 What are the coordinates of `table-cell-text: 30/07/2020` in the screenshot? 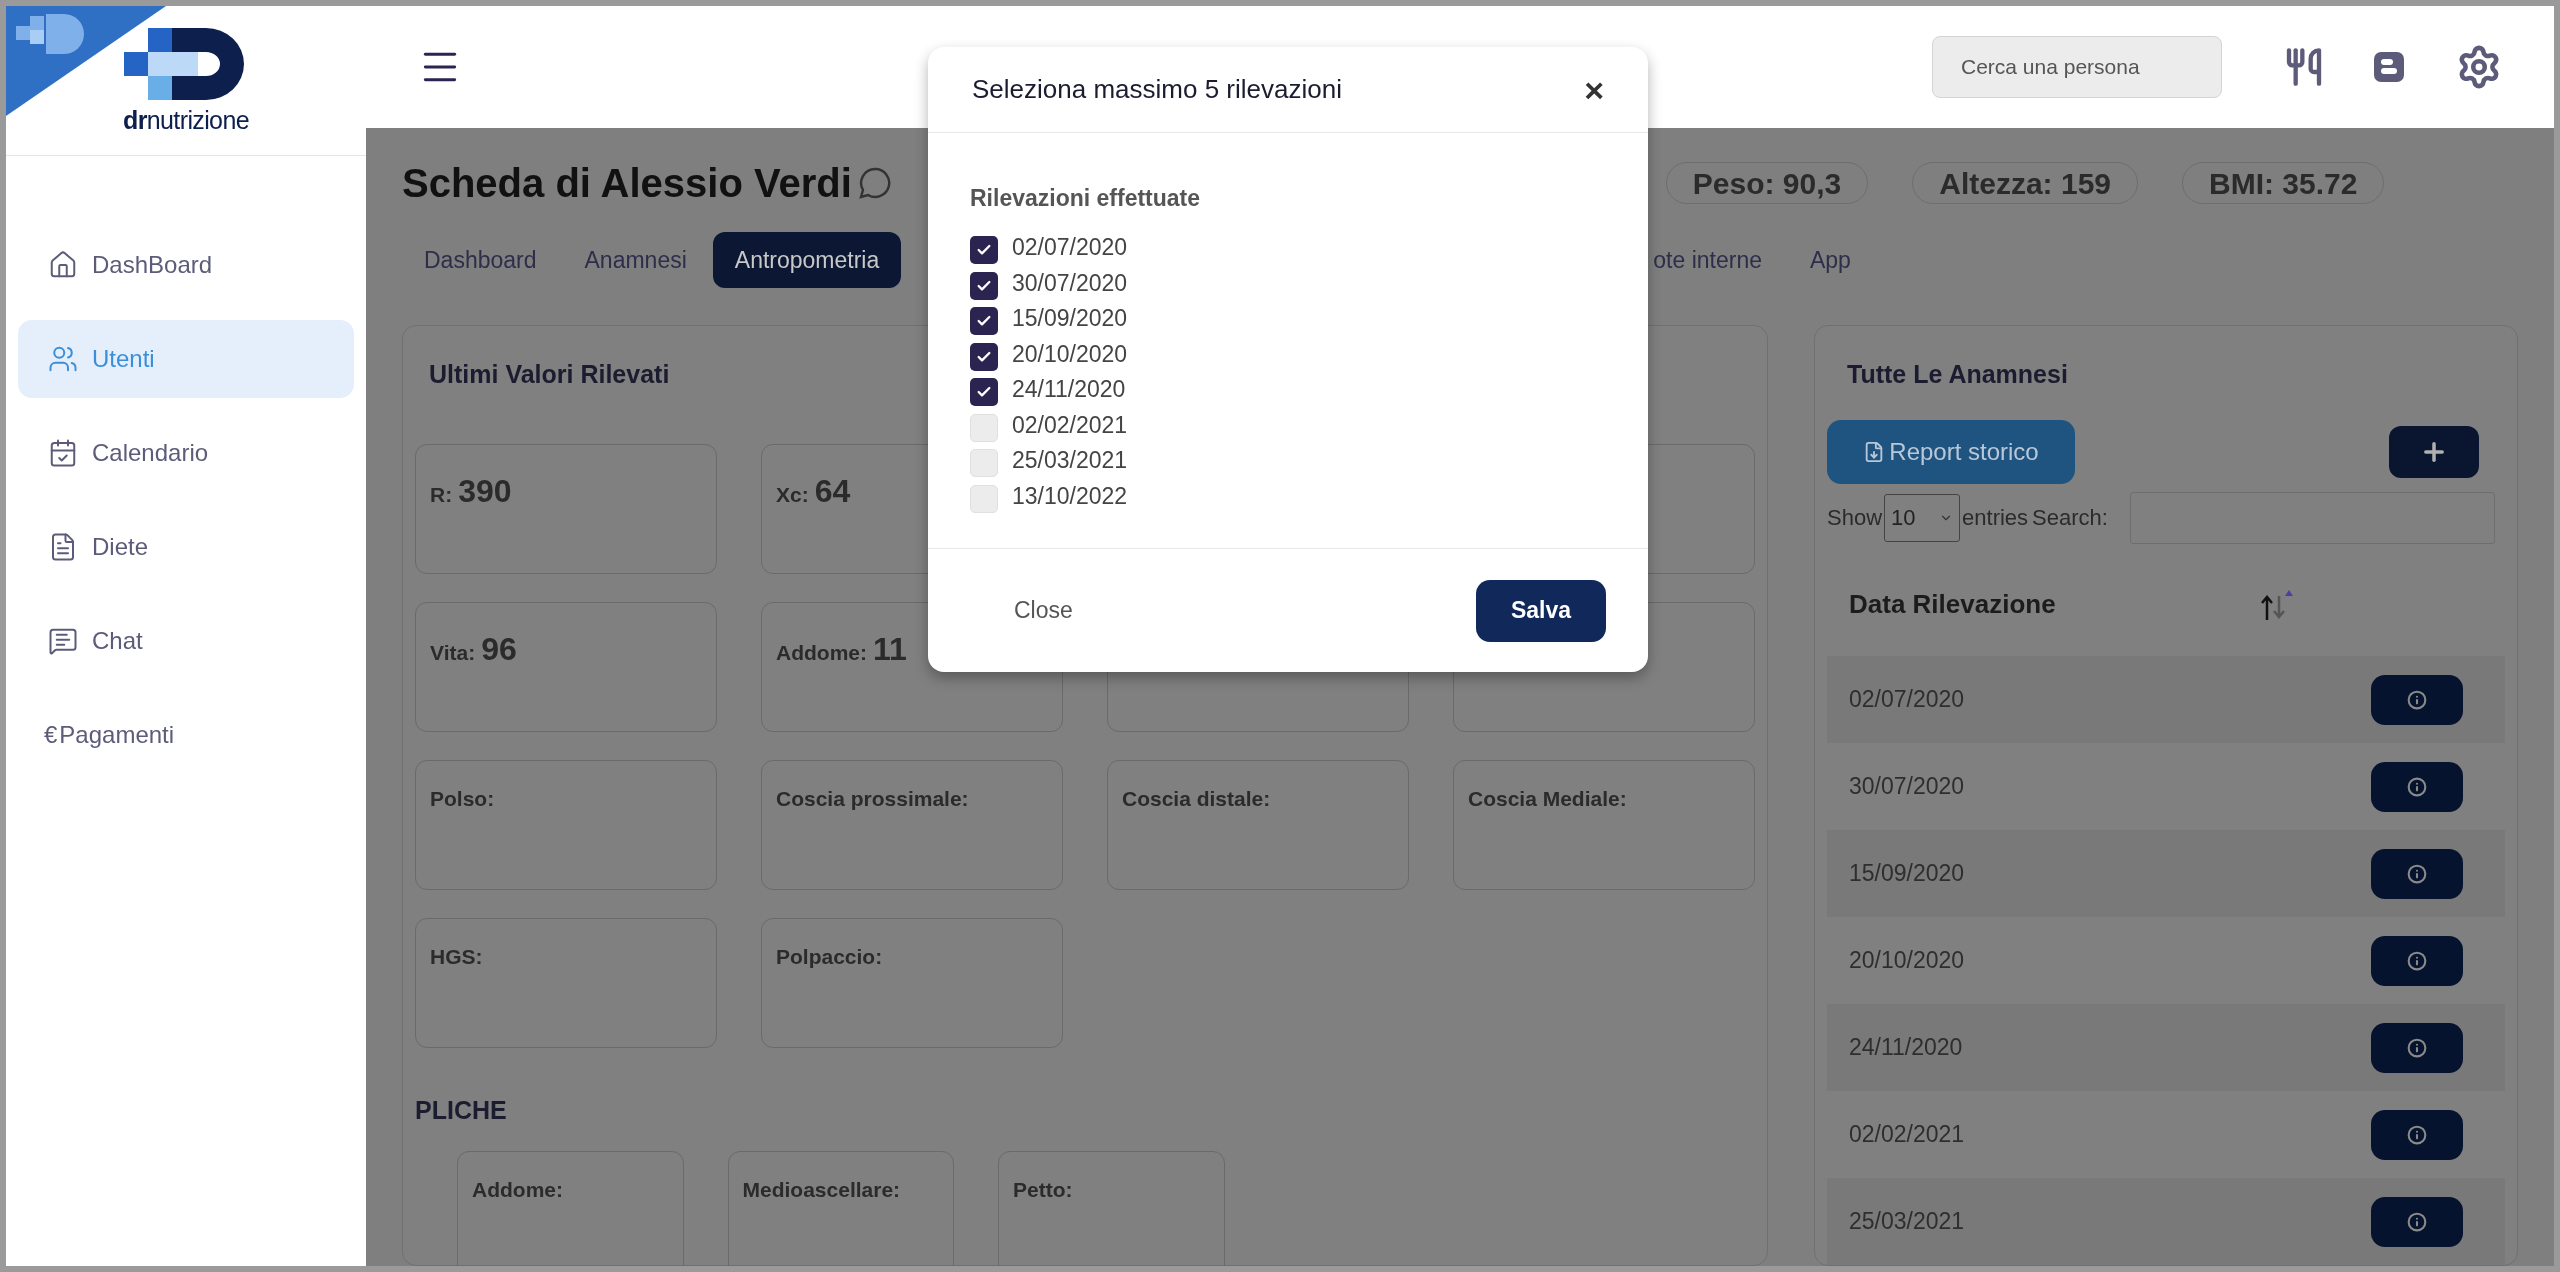 It's located at (1907, 787).